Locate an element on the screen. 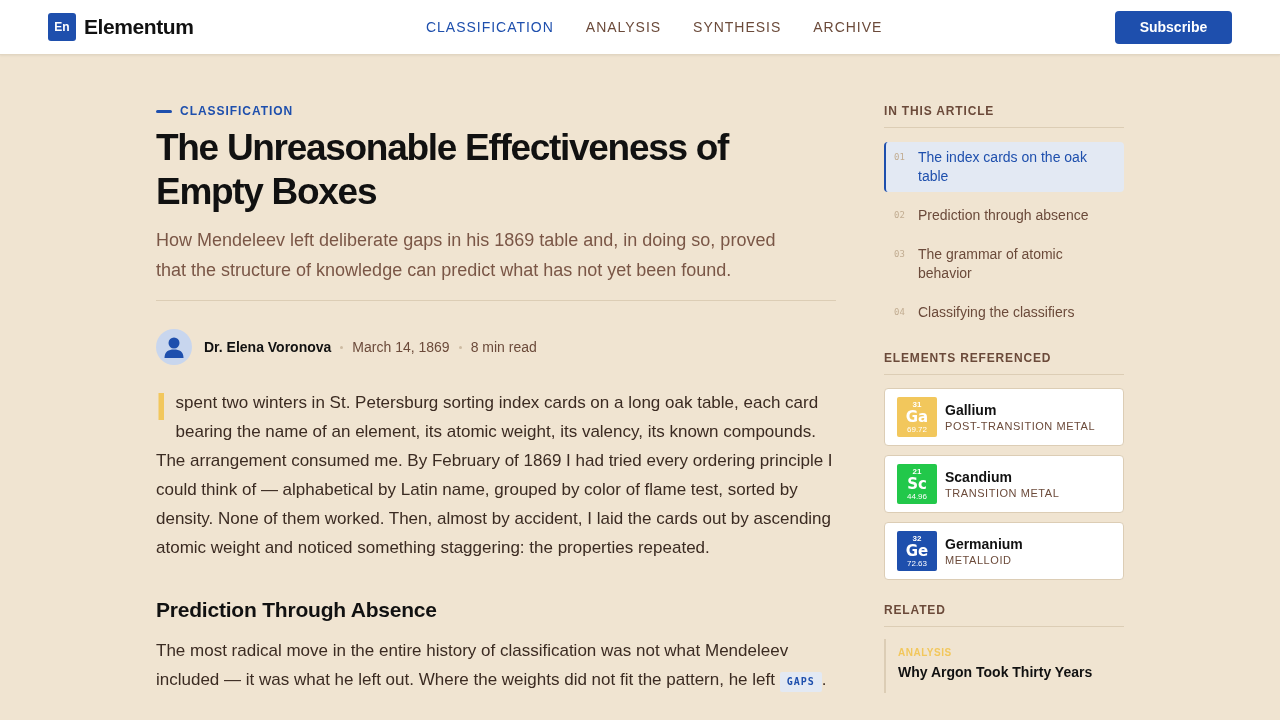  article-title: The Unreasonable Effectiveness of Empty Boxes is located at coordinates (443, 170).